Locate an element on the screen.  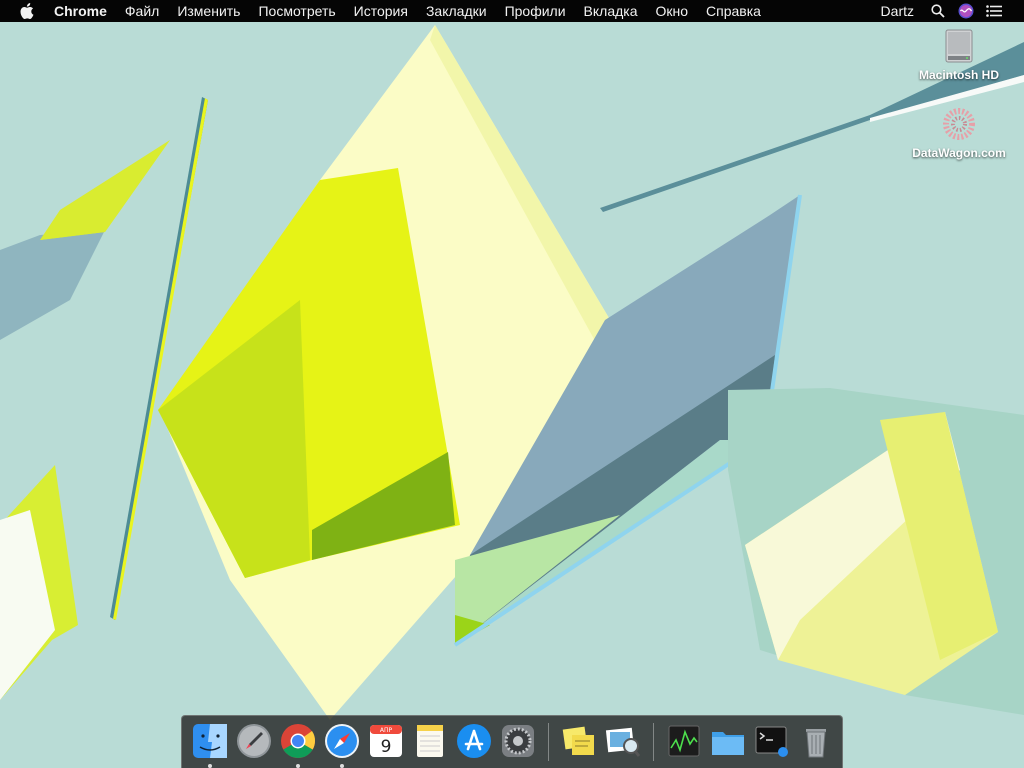
dock-app-store is located at coordinates (474, 742).